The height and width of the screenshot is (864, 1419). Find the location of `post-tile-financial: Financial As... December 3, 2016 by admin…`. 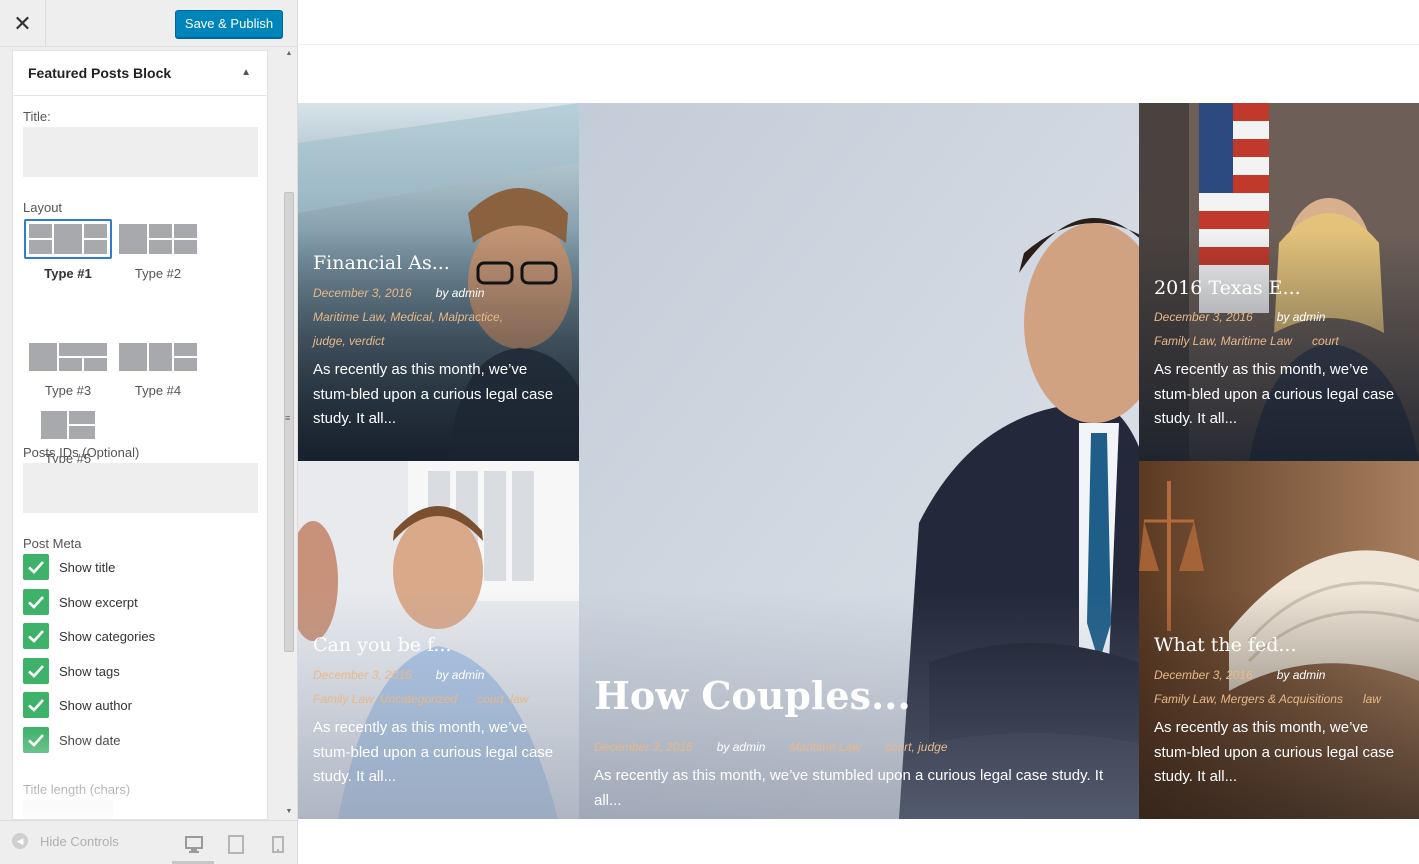

post-tile-financial: Financial As... December 3, 2016 by admin… is located at coordinates (438, 282).